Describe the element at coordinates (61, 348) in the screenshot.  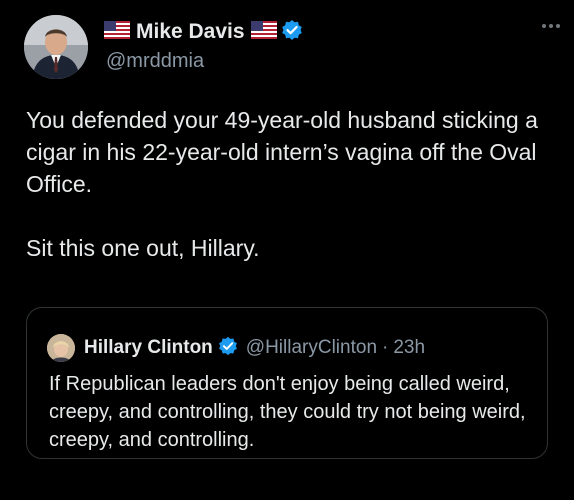
I see `quoted-author-avatar` at that location.